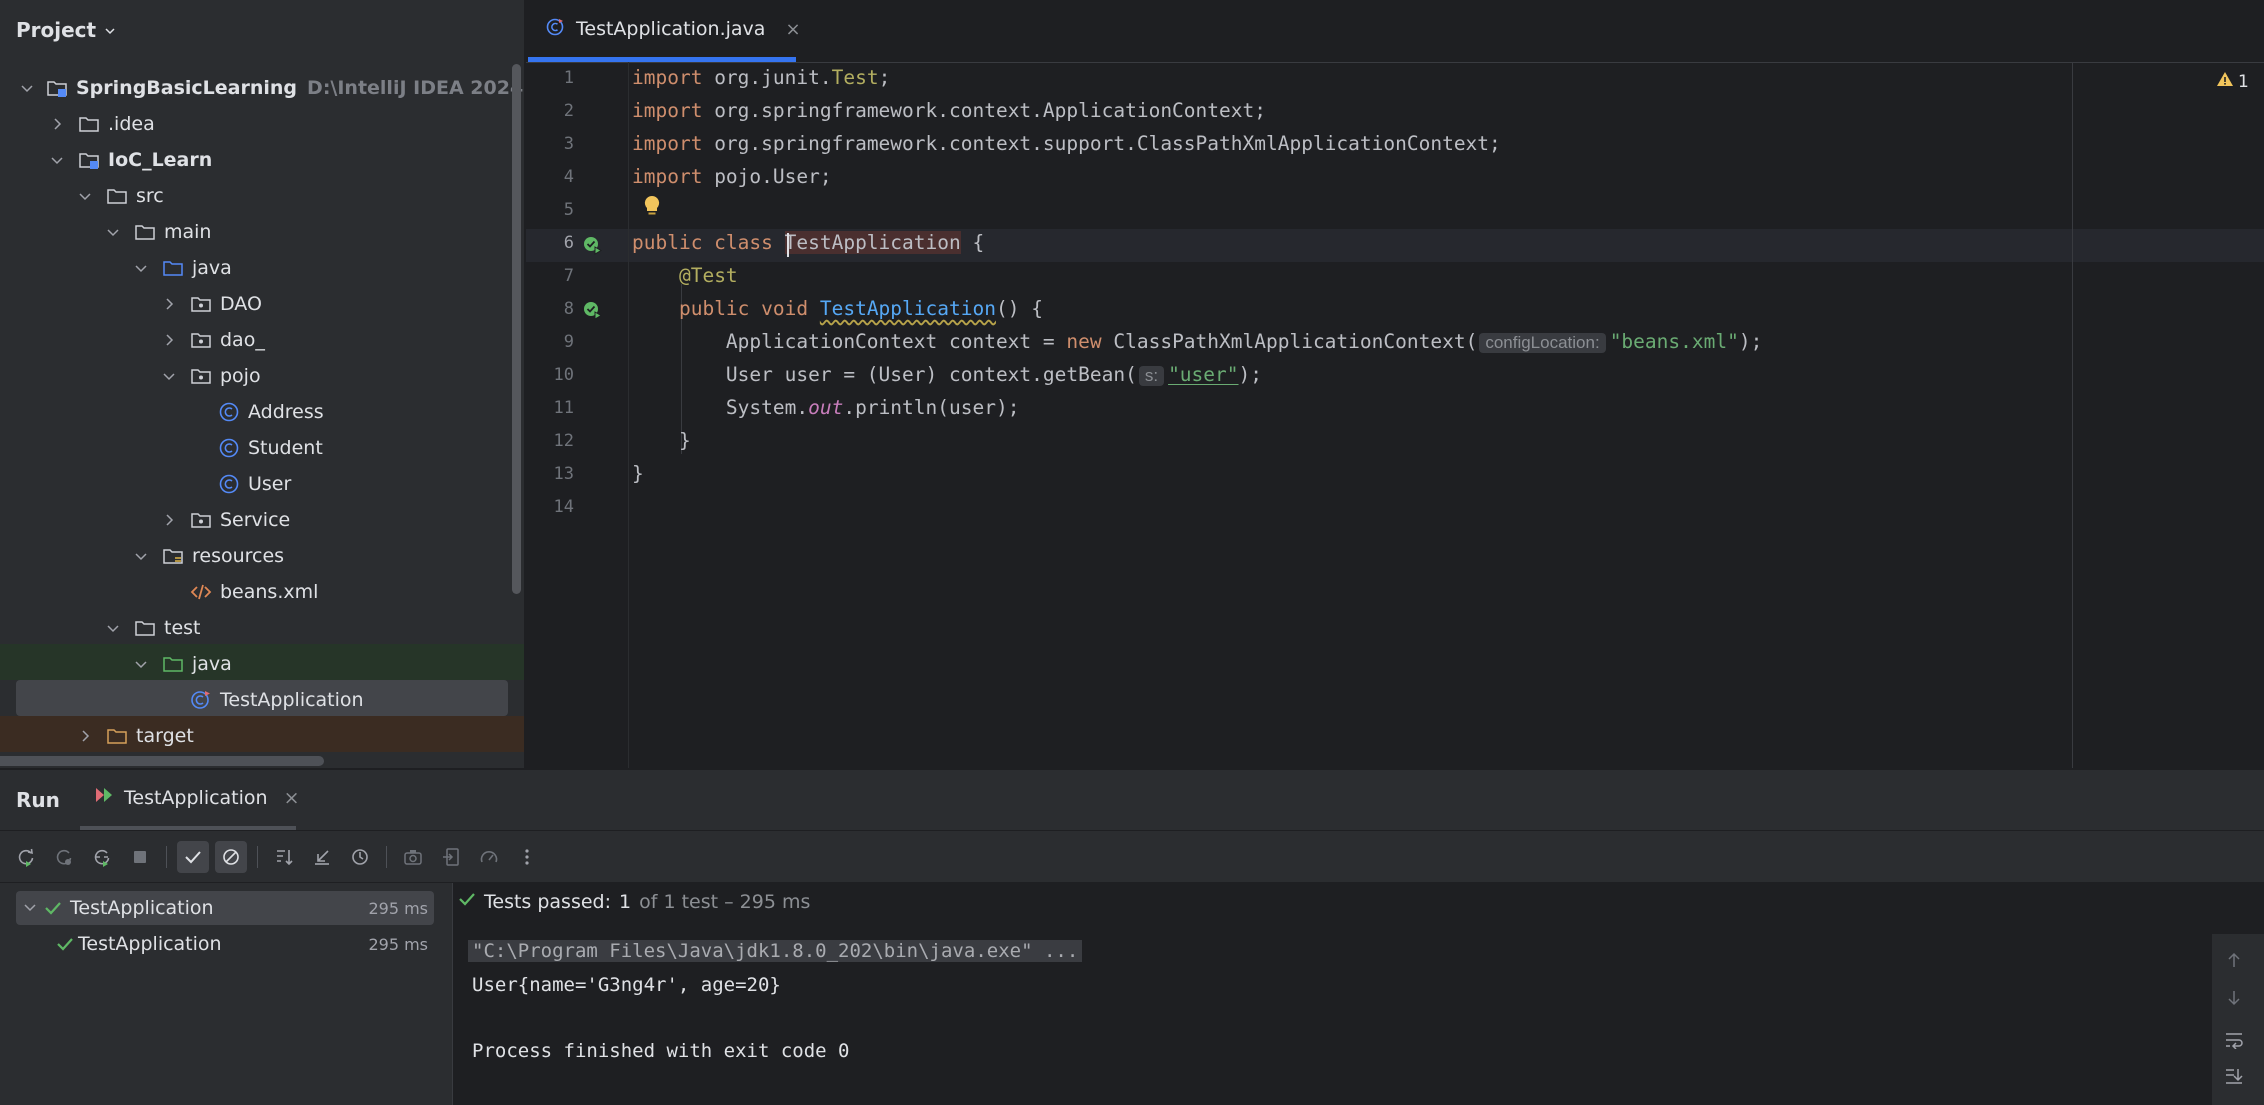 This screenshot has width=2264, height=1105. I want to click on tree-item: resources, so click(262, 556).